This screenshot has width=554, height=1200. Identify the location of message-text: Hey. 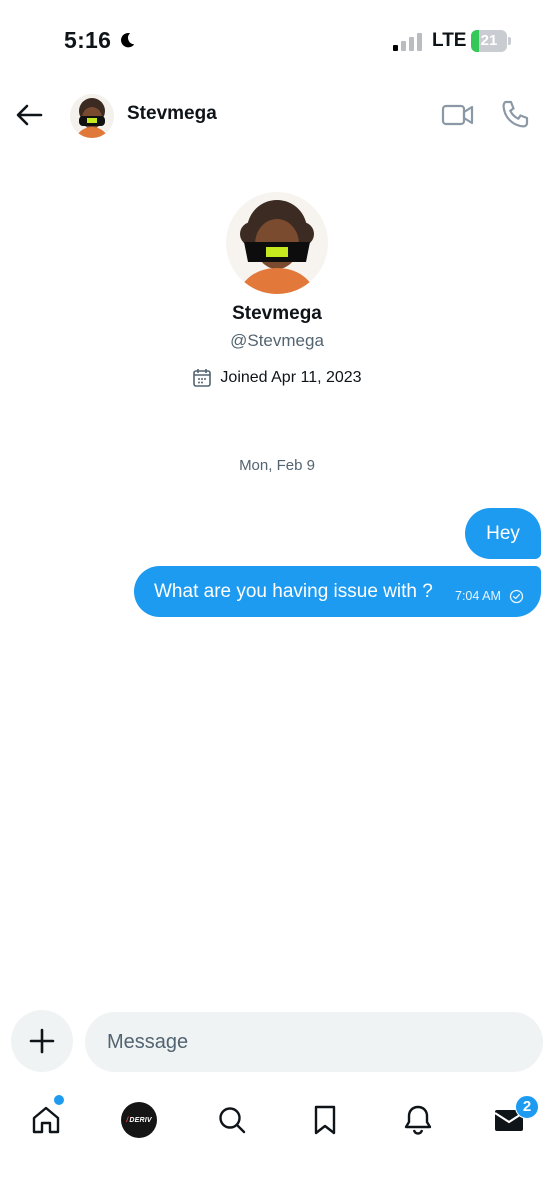
(503, 533).